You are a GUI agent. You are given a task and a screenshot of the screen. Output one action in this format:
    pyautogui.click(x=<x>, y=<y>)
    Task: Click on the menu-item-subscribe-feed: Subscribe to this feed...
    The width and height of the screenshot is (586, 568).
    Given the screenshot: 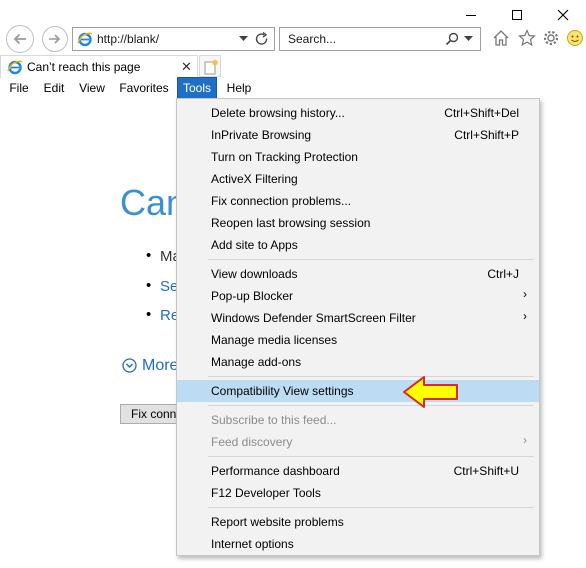 What is the action you would take?
    pyautogui.click(x=274, y=420)
    